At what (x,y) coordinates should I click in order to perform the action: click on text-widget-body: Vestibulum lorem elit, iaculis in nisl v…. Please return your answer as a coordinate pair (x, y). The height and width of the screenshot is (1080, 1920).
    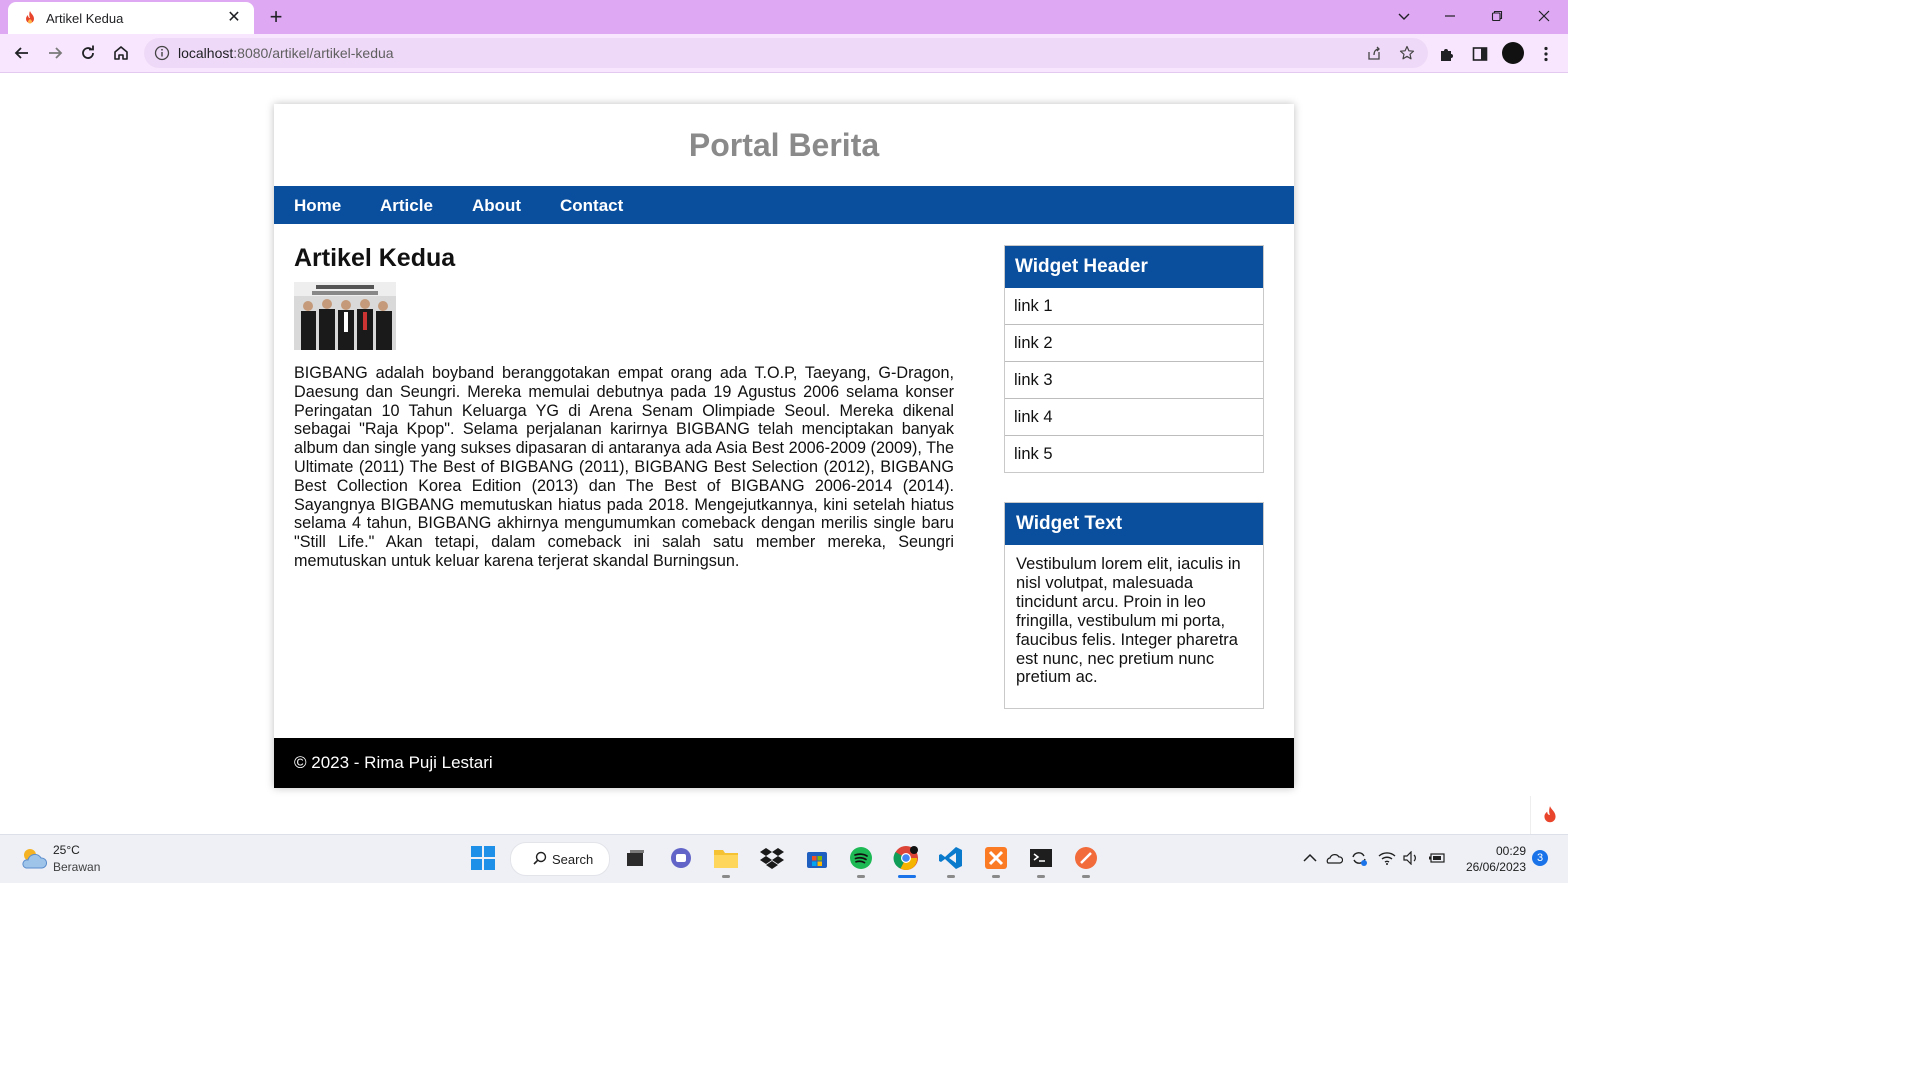
    Looking at the image, I should click on (1128, 621).